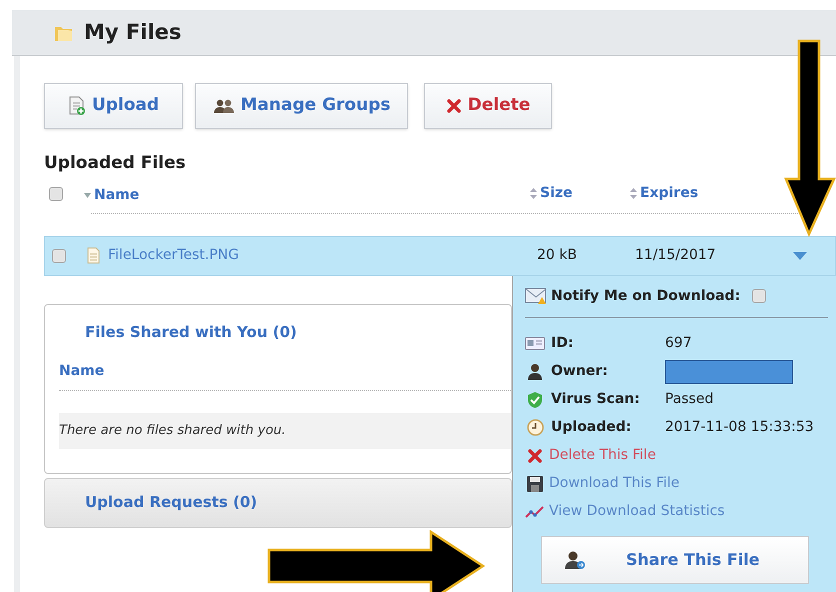  Describe the element at coordinates (191, 331) in the screenshot. I see `panel-title: Files Shared with You (0)` at that location.